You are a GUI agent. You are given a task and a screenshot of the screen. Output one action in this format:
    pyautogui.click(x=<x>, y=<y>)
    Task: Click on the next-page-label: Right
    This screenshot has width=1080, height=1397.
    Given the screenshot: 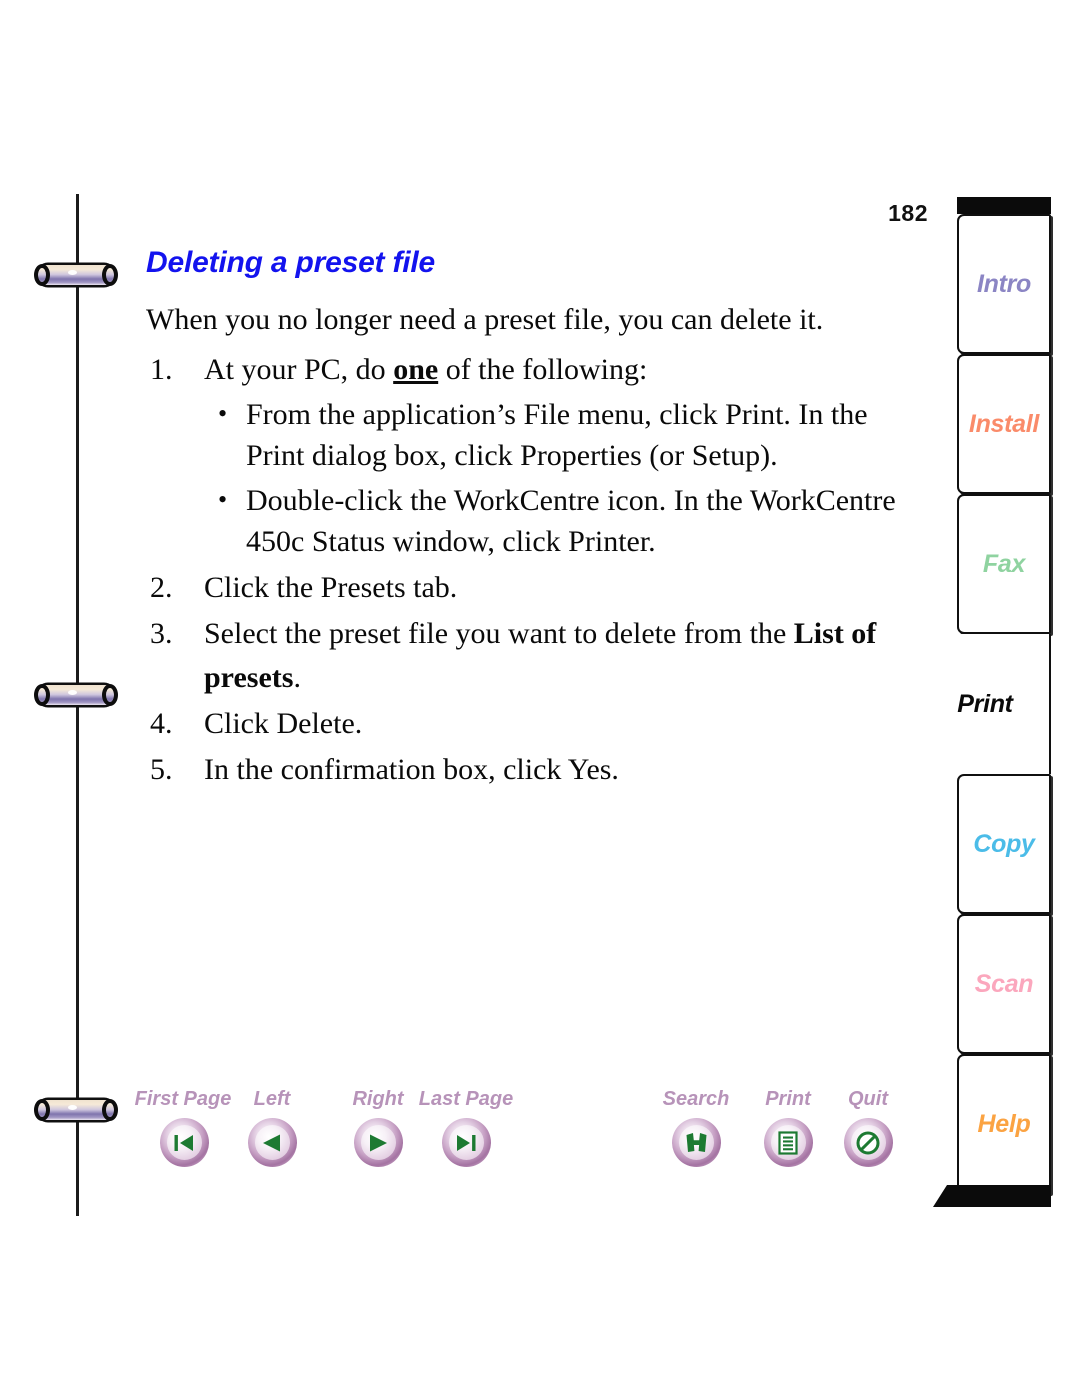 What is the action you would take?
    pyautogui.click(x=378, y=1099)
    